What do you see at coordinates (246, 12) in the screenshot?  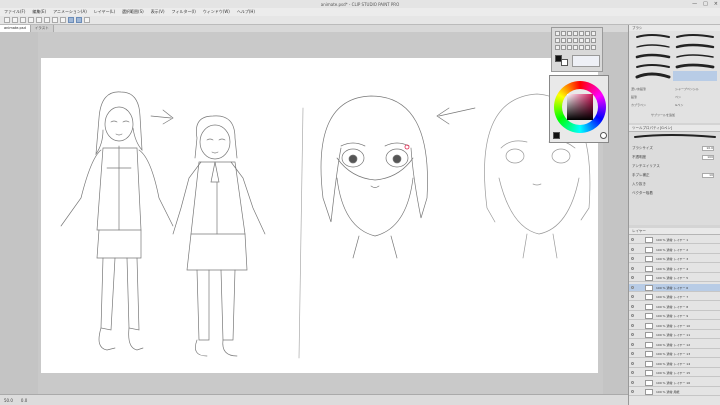 I see `menu-help: ヘルプ(H)` at bounding box center [246, 12].